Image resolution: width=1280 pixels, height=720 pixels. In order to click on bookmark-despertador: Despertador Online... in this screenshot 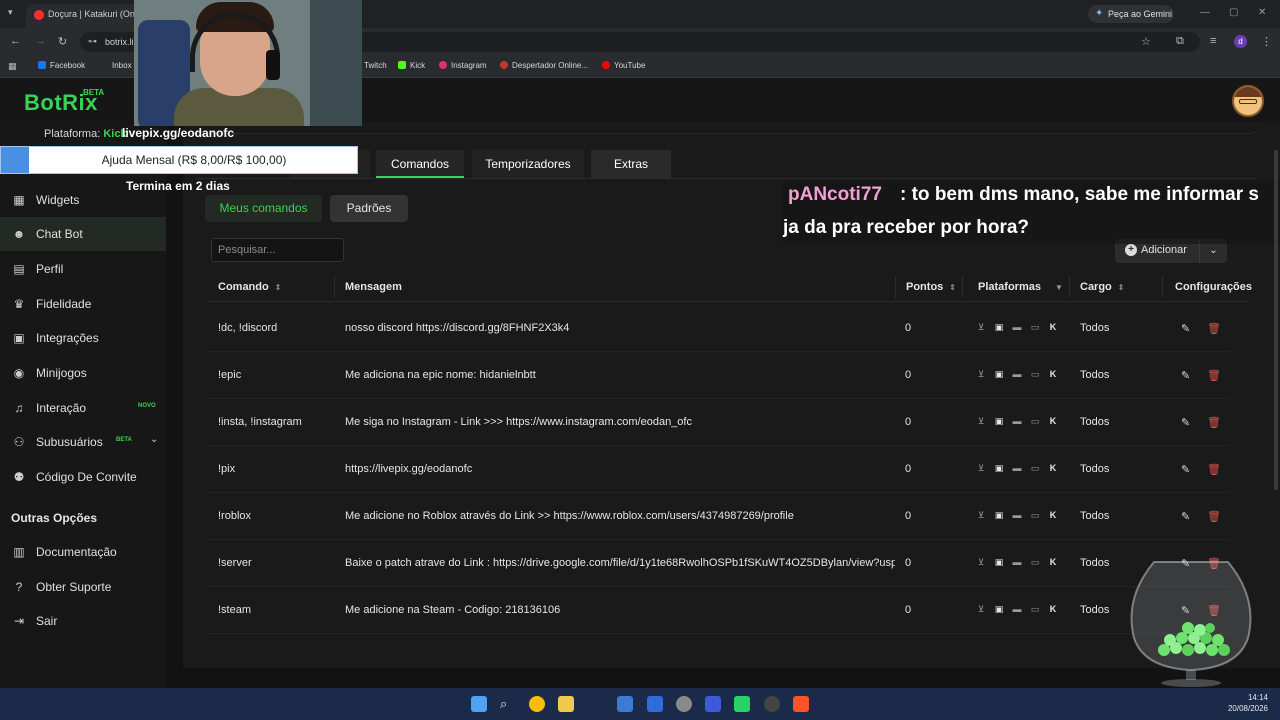, I will do `click(544, 65)`.